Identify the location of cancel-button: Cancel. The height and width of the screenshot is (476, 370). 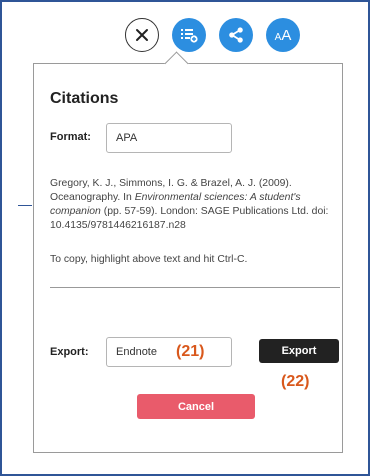
(196, 406).